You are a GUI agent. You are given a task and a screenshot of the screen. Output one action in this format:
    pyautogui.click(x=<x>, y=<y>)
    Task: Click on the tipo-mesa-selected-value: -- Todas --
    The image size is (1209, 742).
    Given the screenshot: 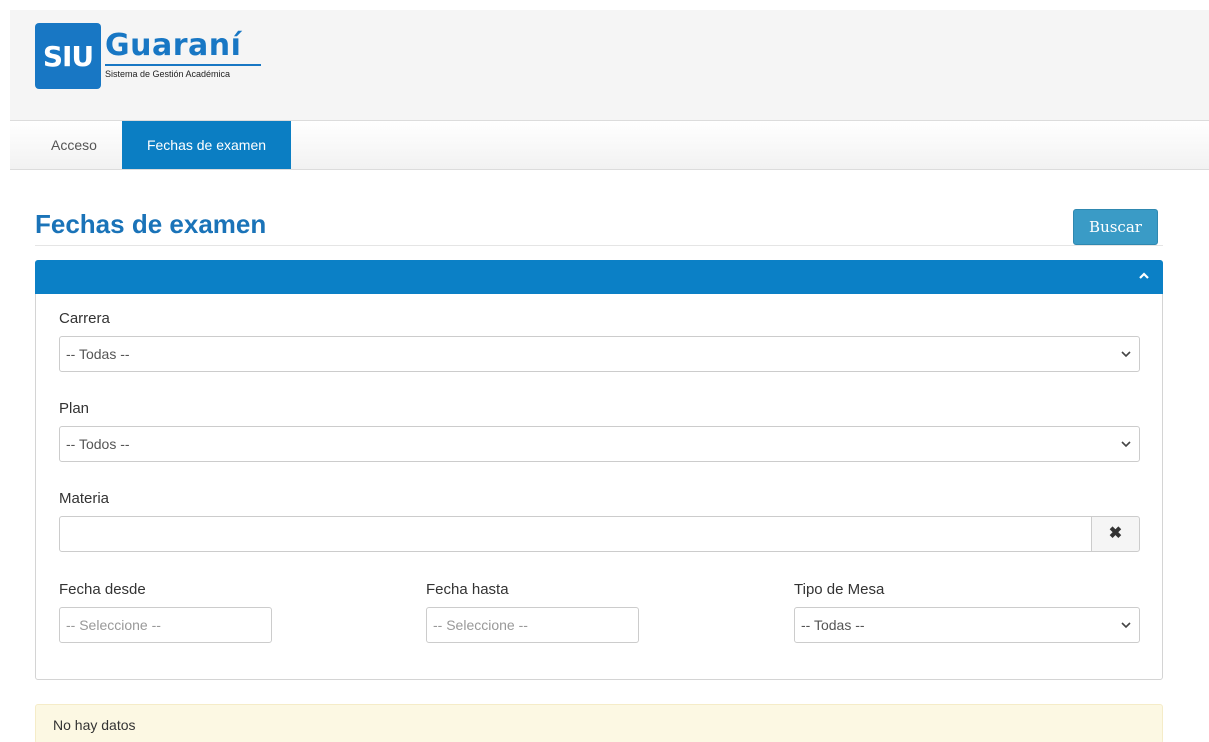 What is the action you would take?
    pyautogui.click(x=833, y=625)
    